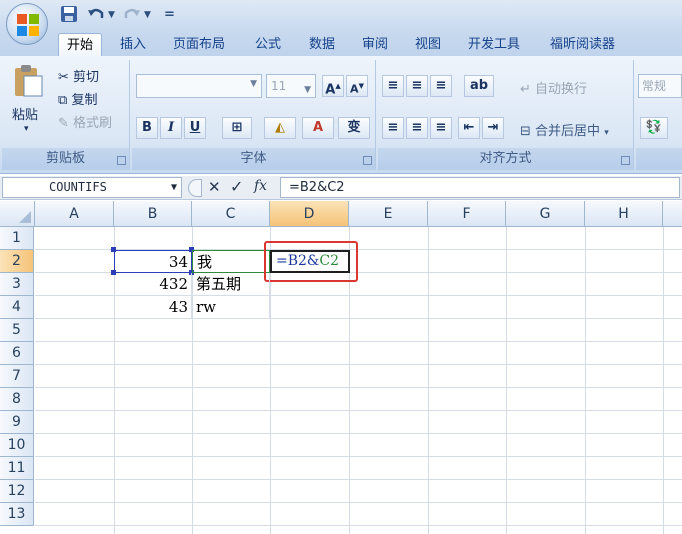 The width and height of the screenshot is (682, 534). Describe the element at coordinates (17, 261) in the screenshot. I see `row-header-2: 2` at that location.